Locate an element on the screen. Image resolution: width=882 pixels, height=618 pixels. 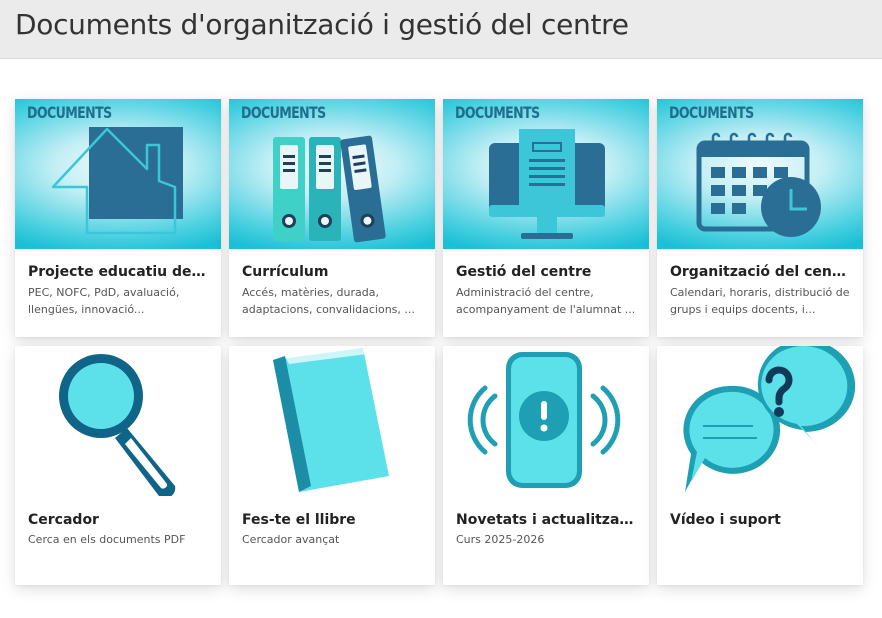
book-icon is located at coordinates (331, 420).